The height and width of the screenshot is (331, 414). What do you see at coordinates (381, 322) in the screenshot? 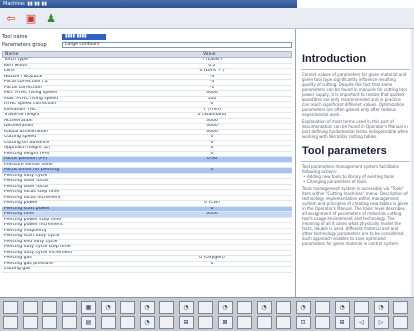
I see `function-button: ▷` at bounding box center [381, 322].